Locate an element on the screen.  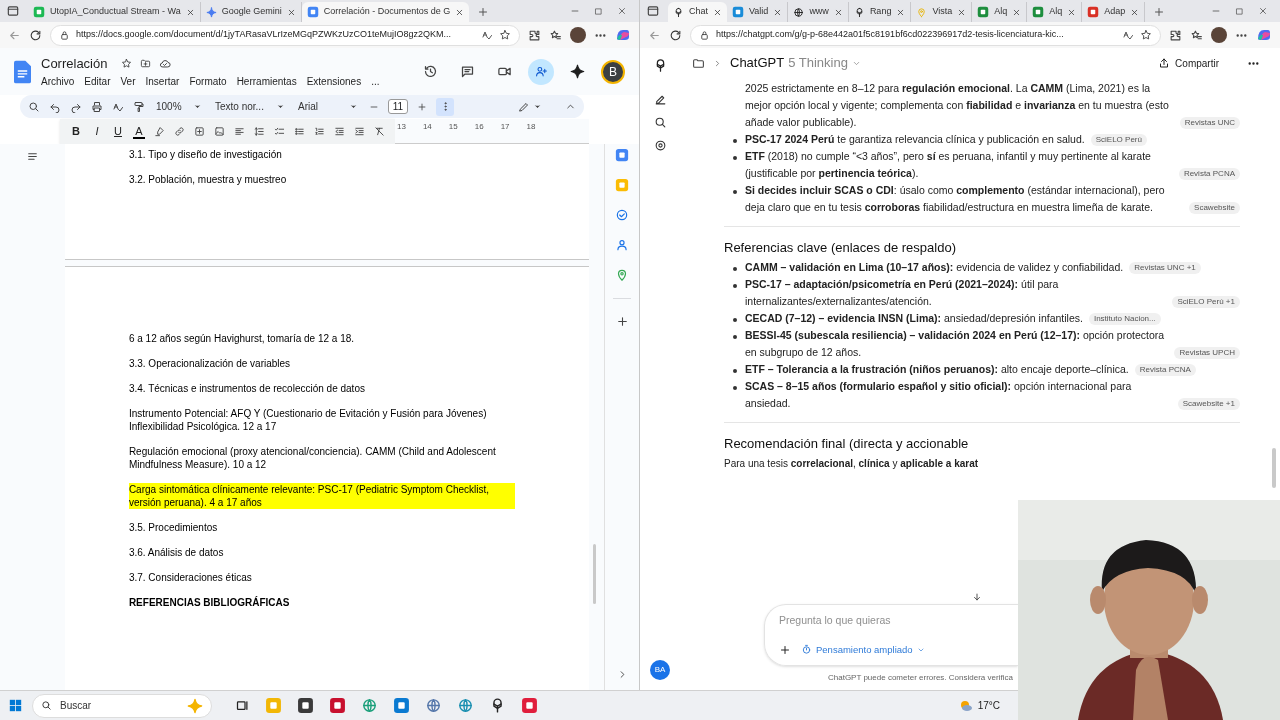
checklist-icon is located at coordinates (279, 131).